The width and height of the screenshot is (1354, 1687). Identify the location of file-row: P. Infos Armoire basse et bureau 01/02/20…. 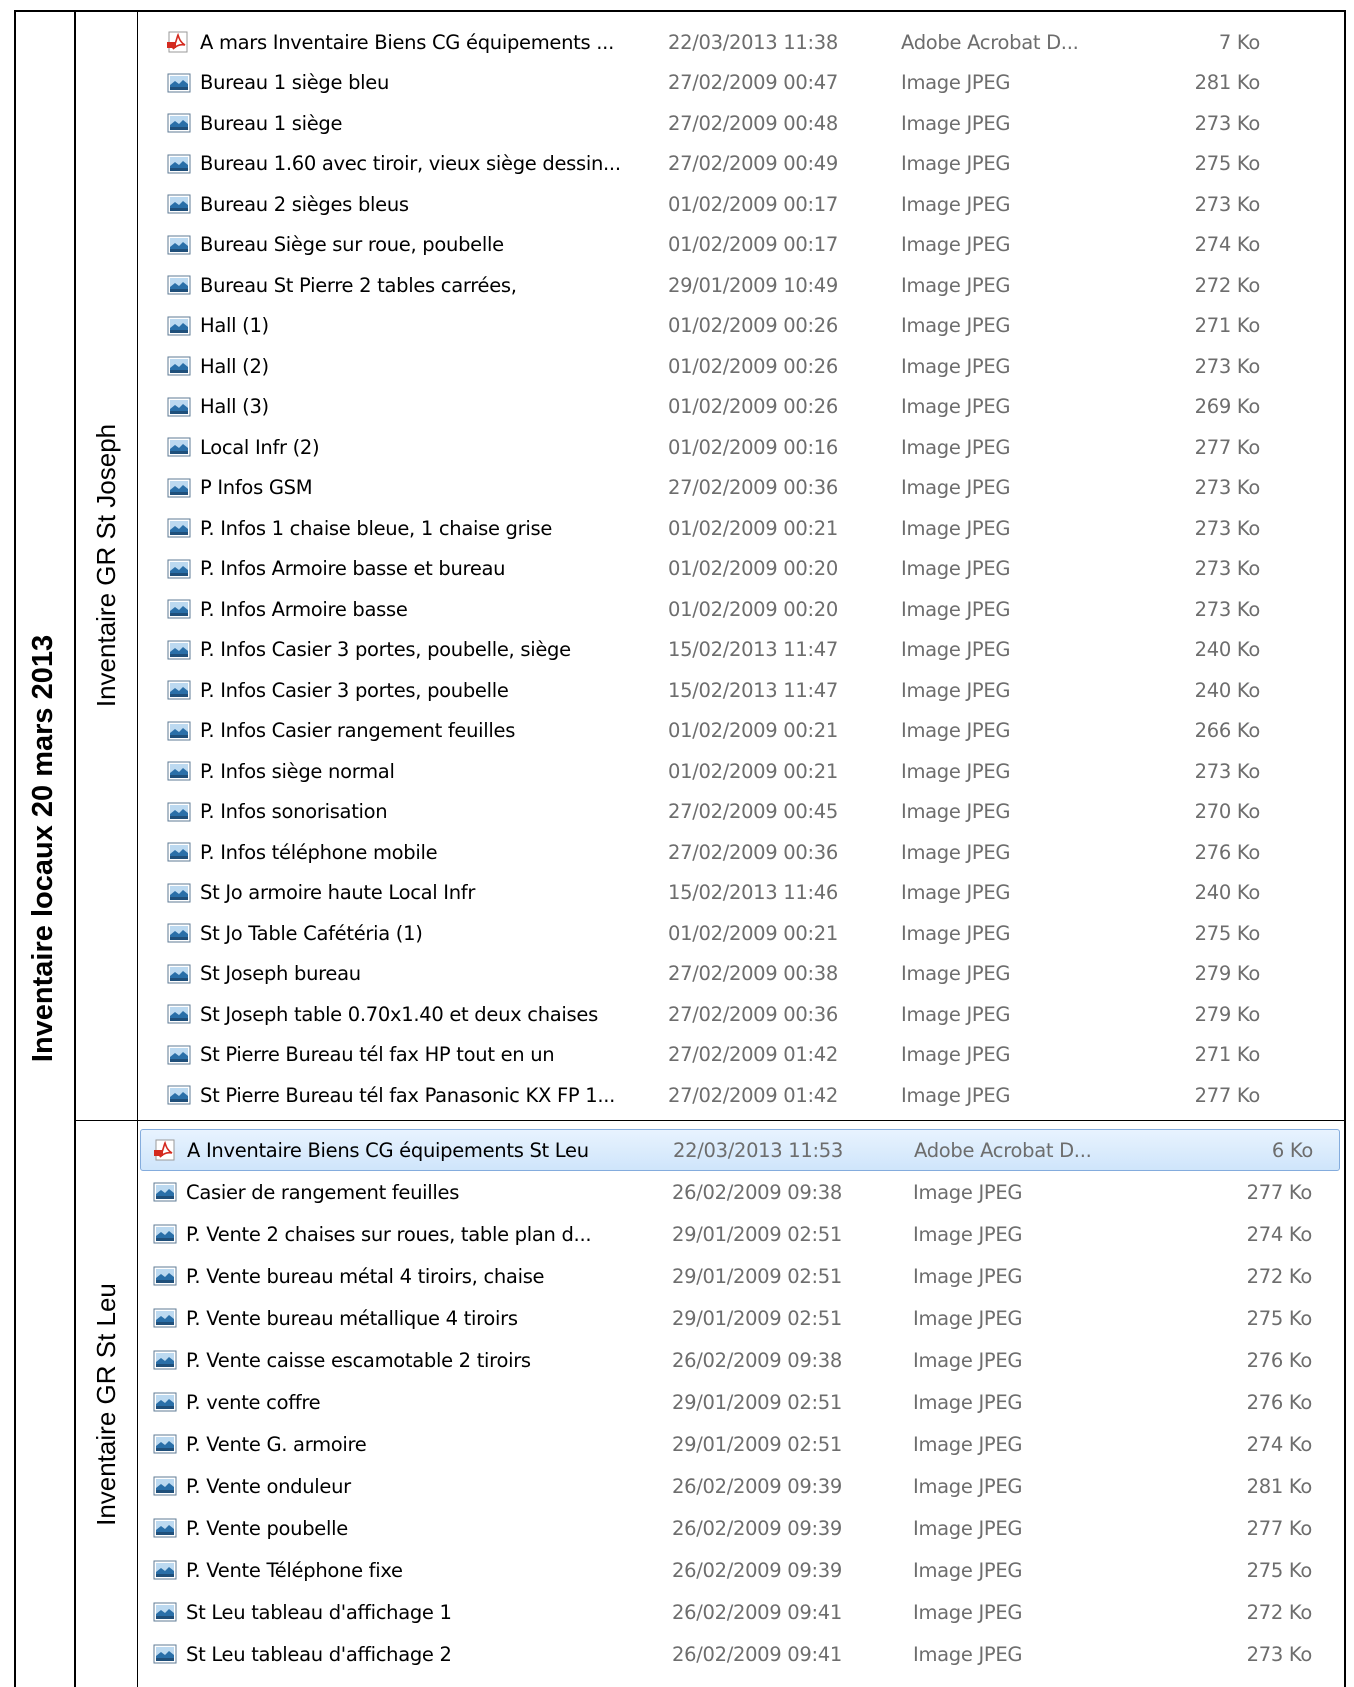
(735, 569).